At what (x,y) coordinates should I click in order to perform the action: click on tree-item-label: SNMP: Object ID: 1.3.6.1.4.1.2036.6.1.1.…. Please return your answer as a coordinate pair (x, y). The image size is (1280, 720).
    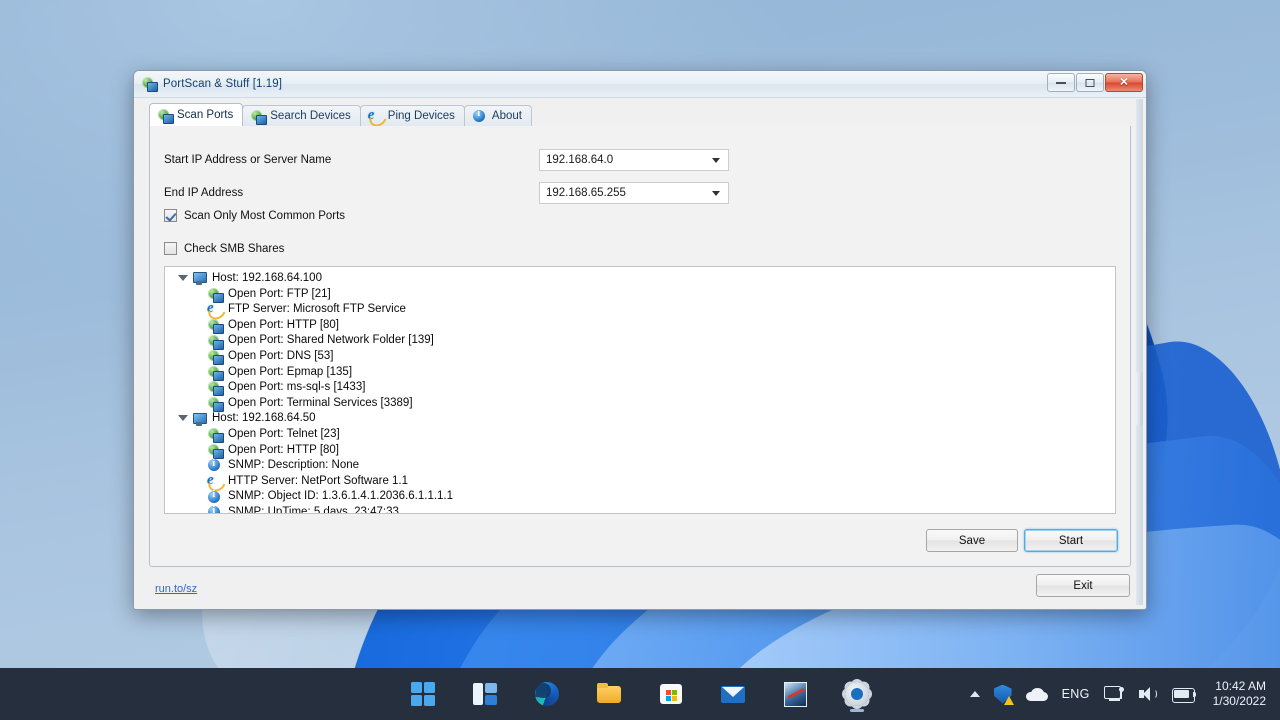
    Looking at the image, I should click on (341, 496).